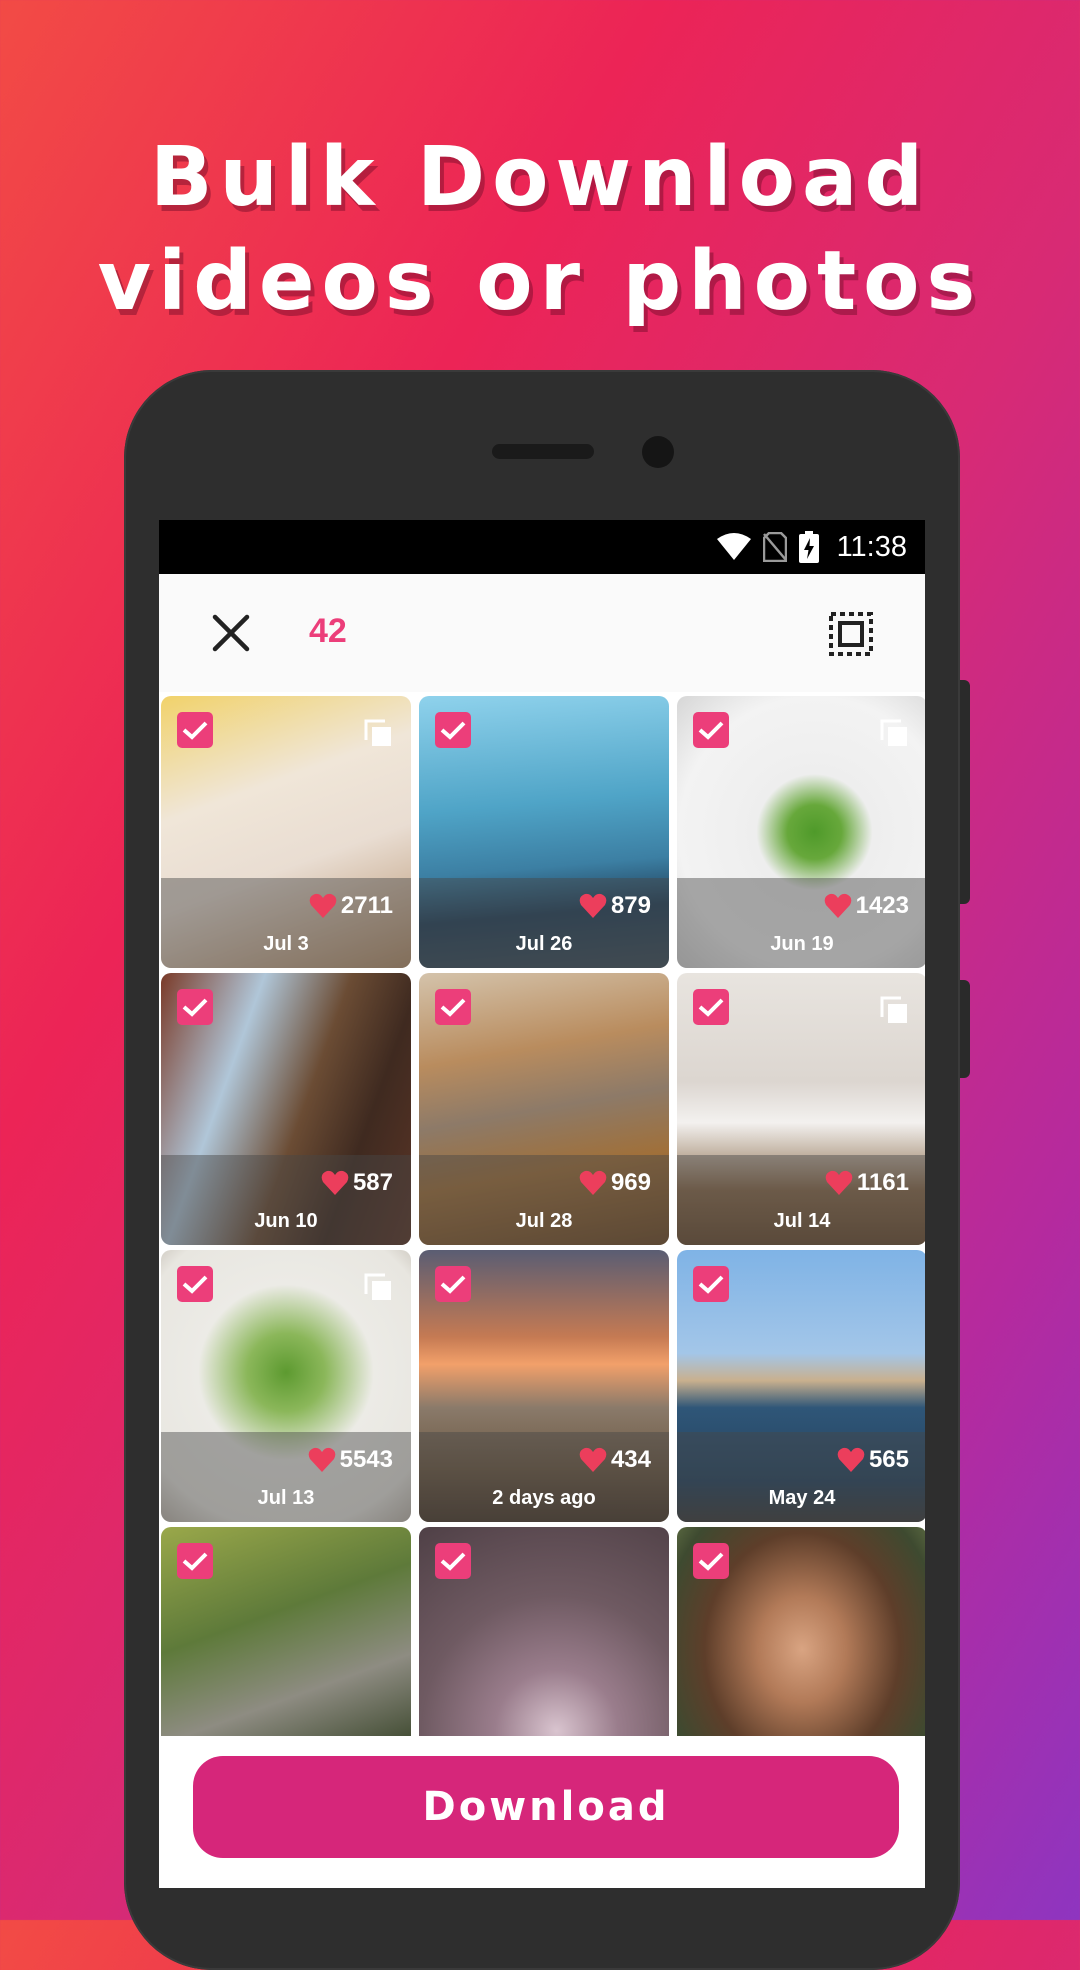 The width and height of the screenshot is (1080, 1970). Describe the element at coordinates (808, 547) in the screenshot. I see `battery-charging-icon` at that location.